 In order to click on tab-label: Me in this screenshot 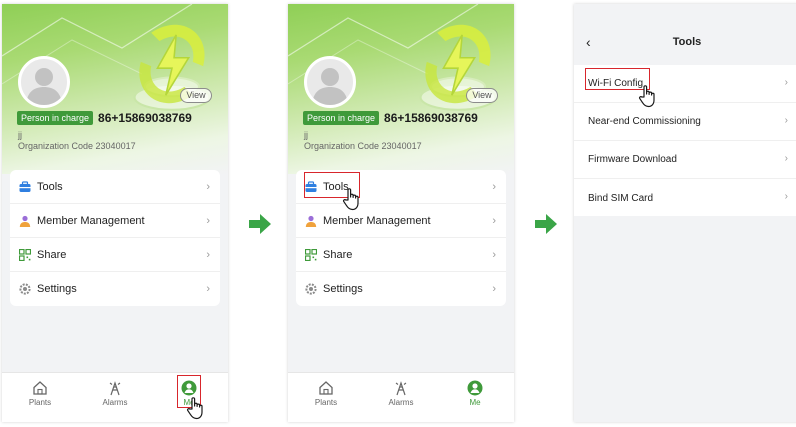, I will do `click(475, 402)`.